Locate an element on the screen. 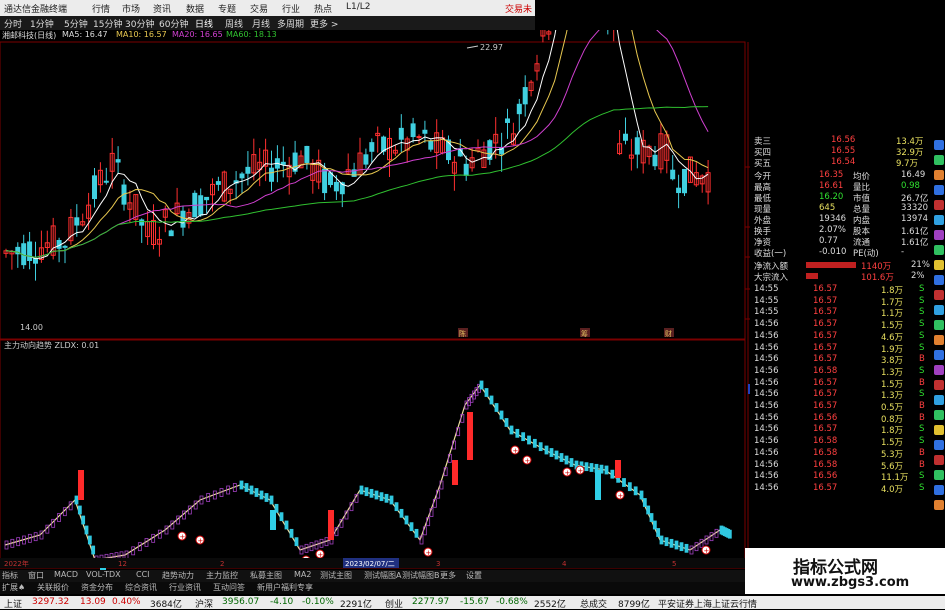 Image resolution: width=945 pixels, height=610 pixels. indicator-tab: 指标 is located at coordinates (10, 575).